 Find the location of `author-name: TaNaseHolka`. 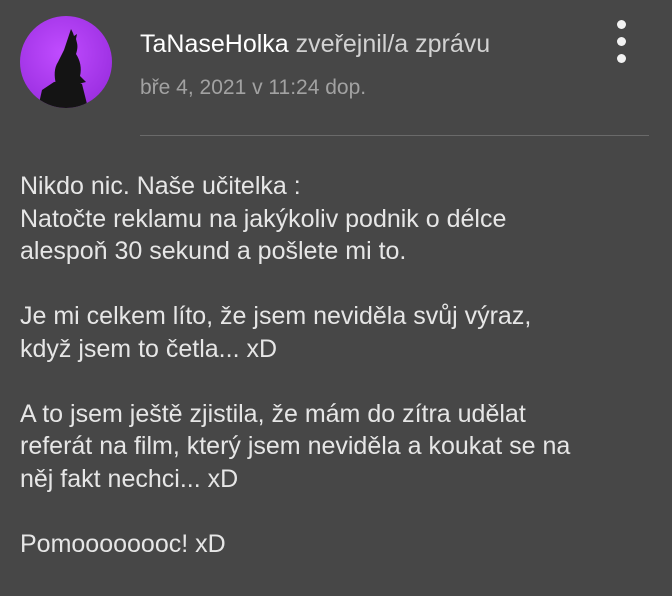

author-name: TaNaseHolka is located at coordinates (214, 44).